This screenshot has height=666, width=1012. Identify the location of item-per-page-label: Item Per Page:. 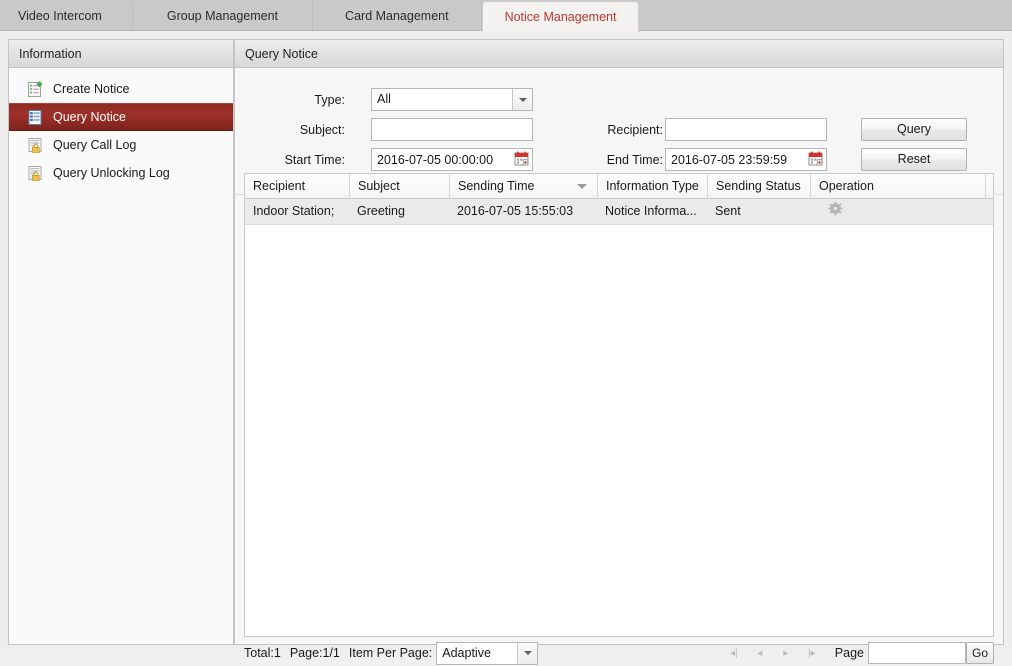
(390, 653).